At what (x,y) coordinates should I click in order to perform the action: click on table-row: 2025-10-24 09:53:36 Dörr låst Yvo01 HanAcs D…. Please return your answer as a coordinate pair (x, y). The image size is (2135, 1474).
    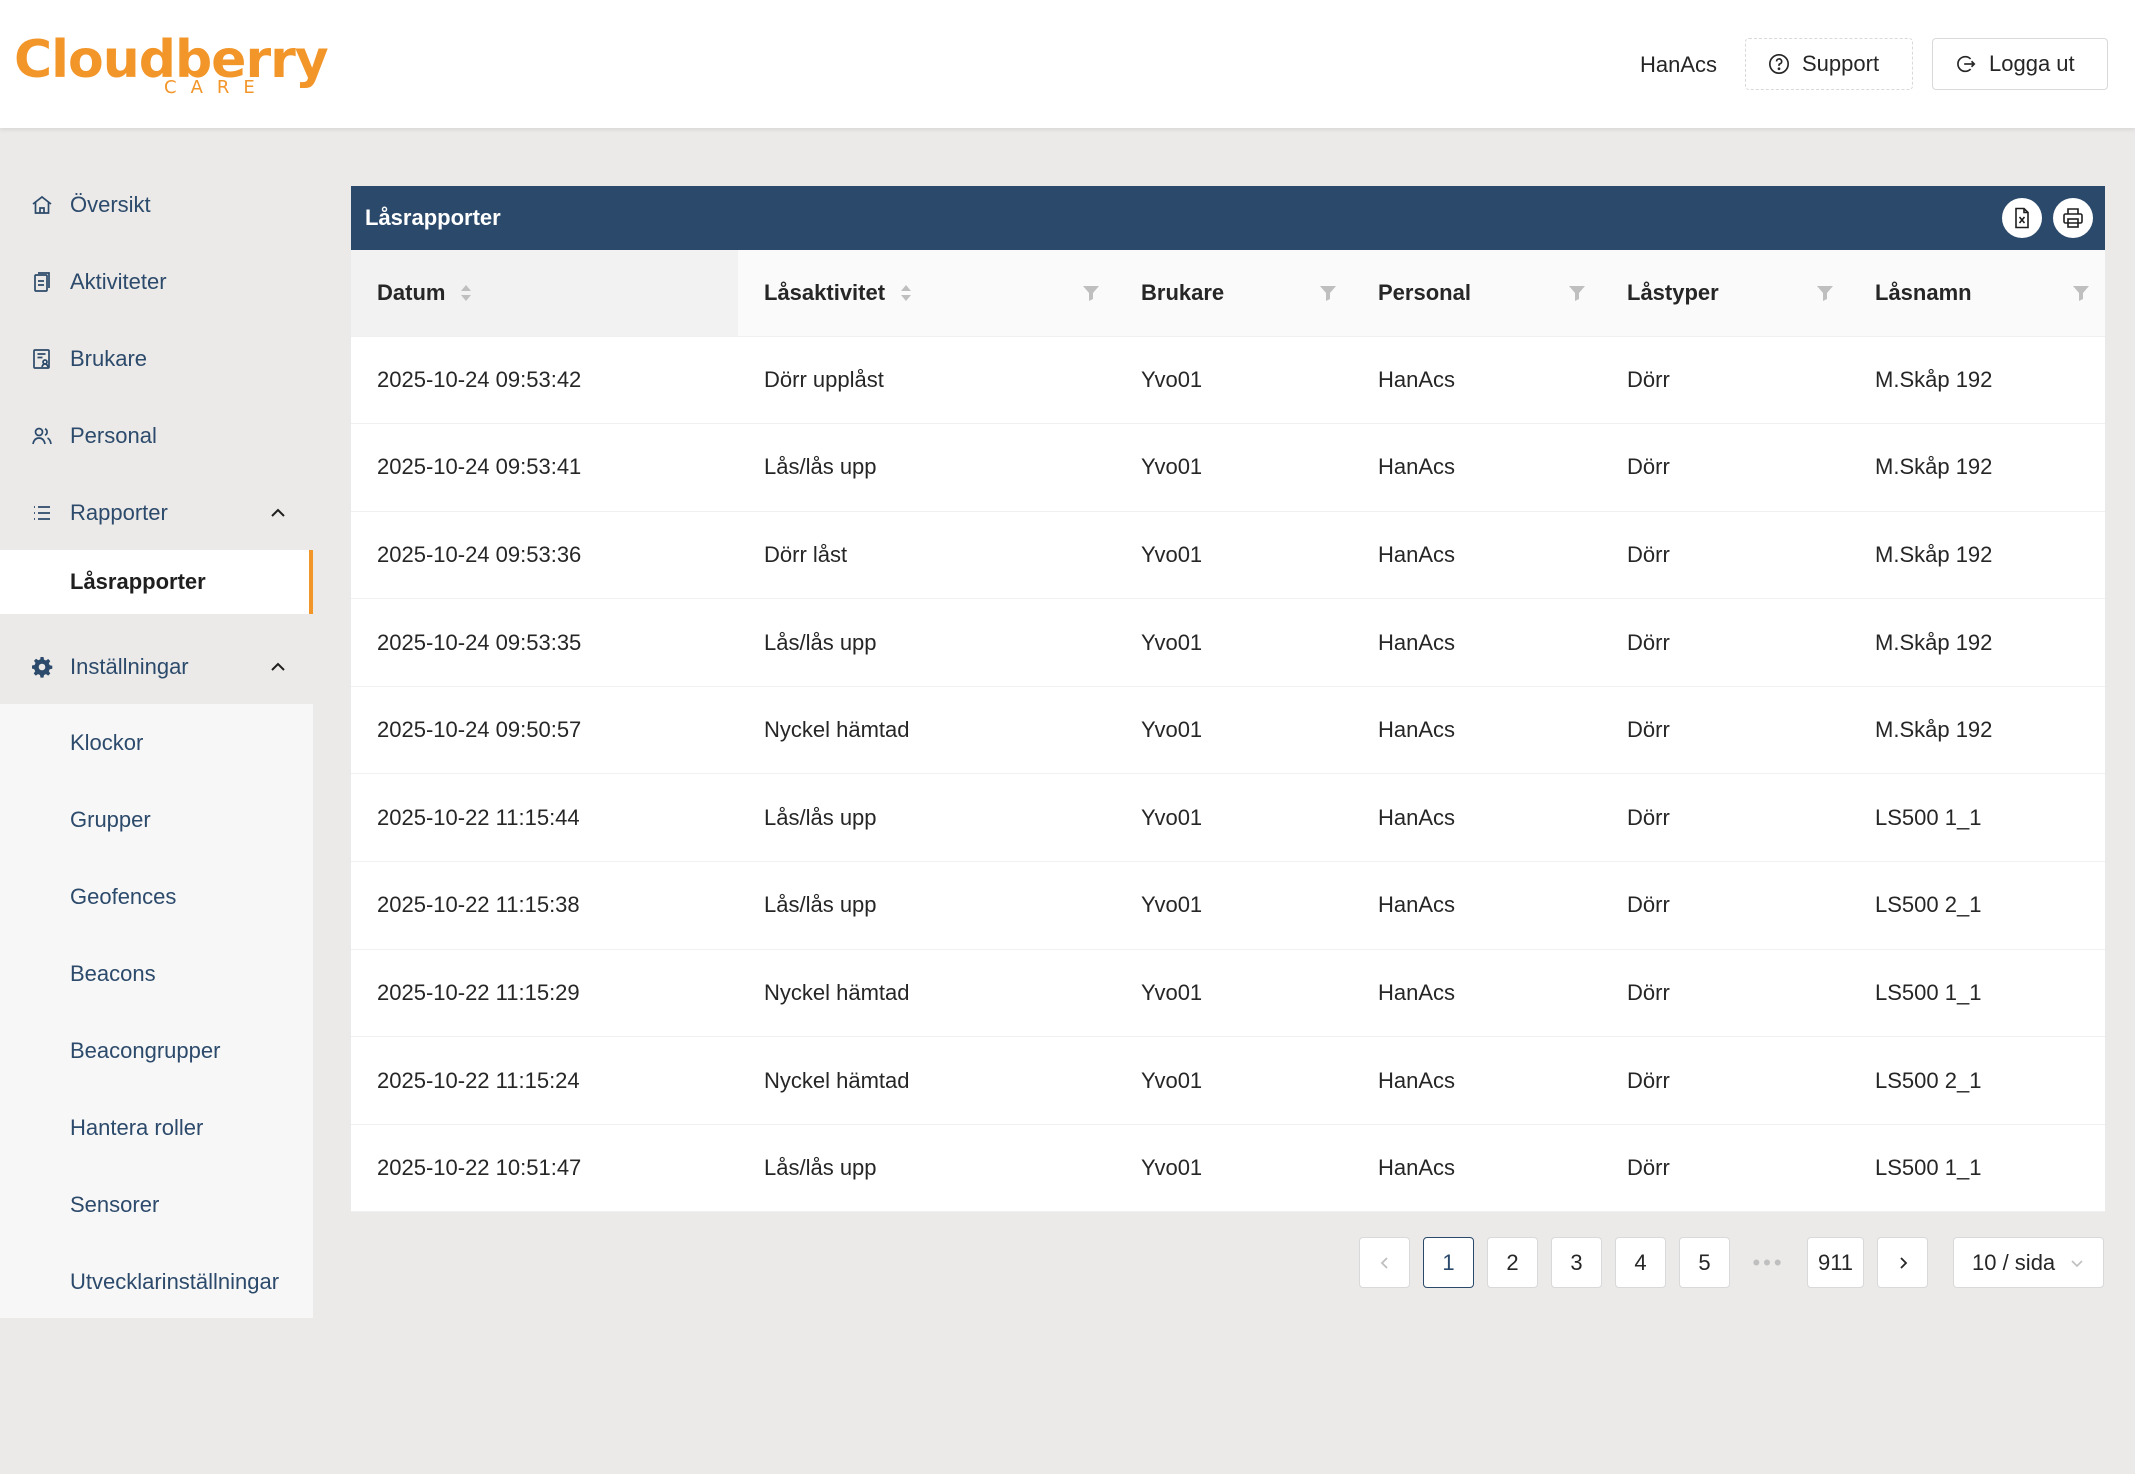
    Looking at the image, I should click on (1228, 555).